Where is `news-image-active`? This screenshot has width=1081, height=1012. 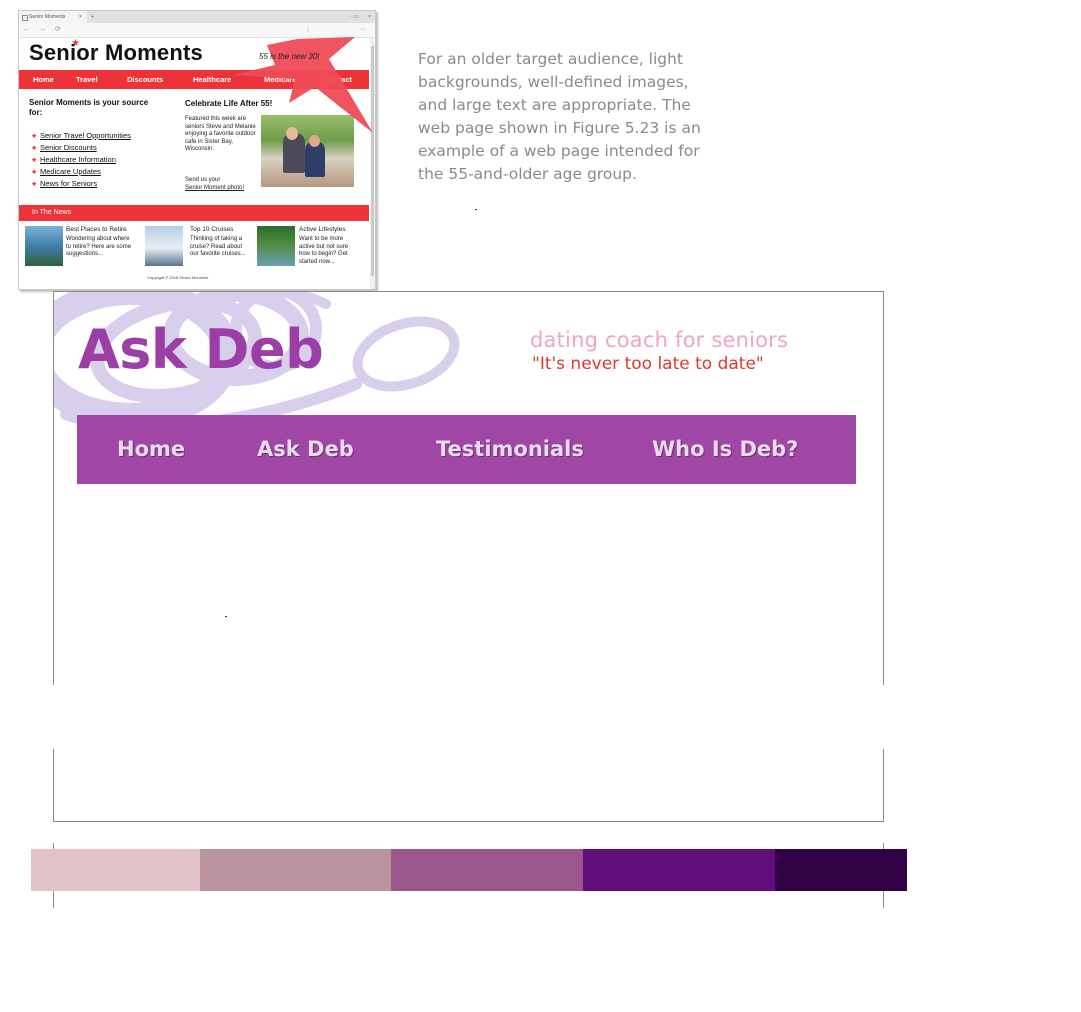
news-image-active is located at coordinates (276, 246).